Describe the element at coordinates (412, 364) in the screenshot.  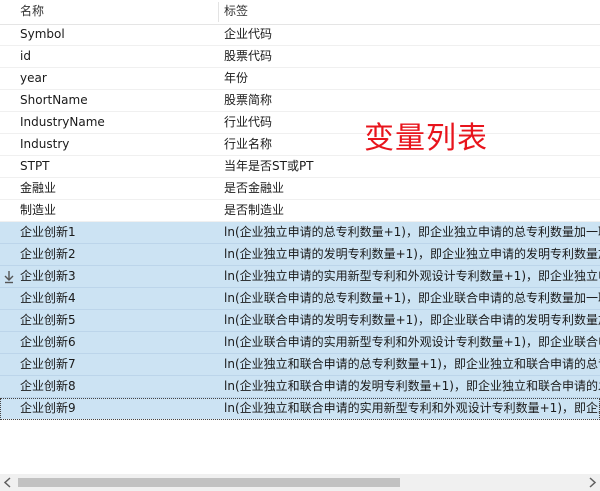
I see `variable-label: ln(企业独立和联合申请的总专利数量+1)，即企业独立和联合申请的总专` at that location.